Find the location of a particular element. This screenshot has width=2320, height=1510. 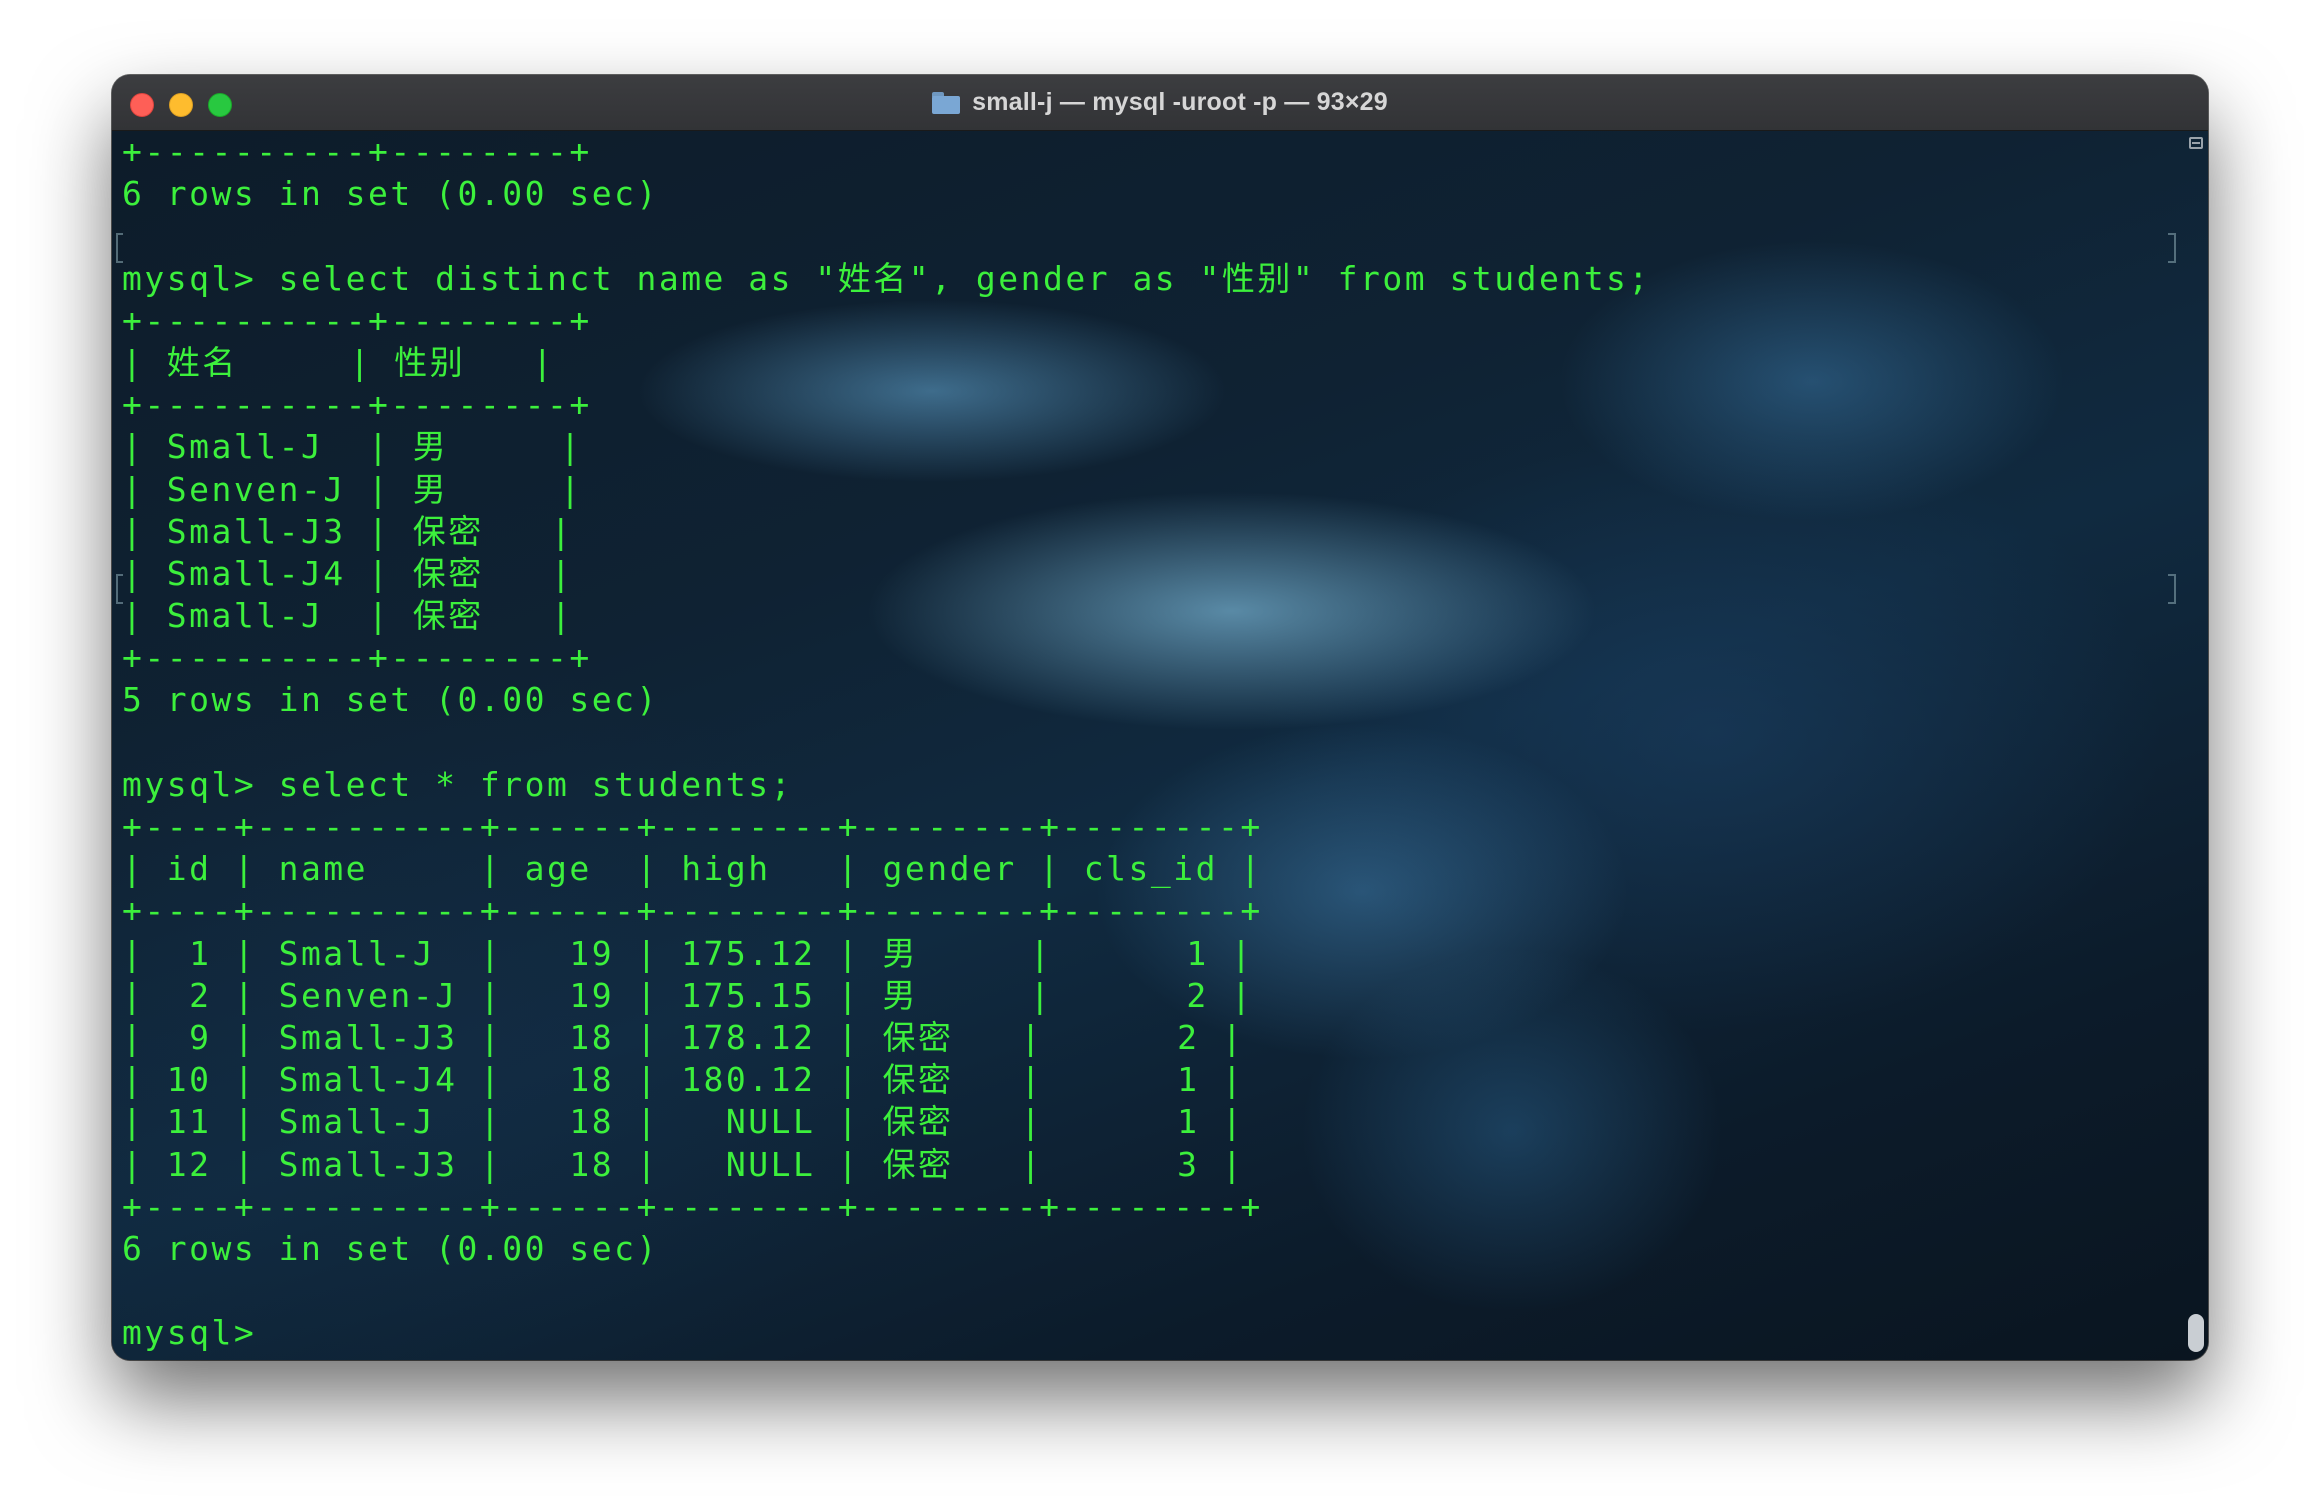

terminal-line: mysql> is located at coordinates (200, 1333).